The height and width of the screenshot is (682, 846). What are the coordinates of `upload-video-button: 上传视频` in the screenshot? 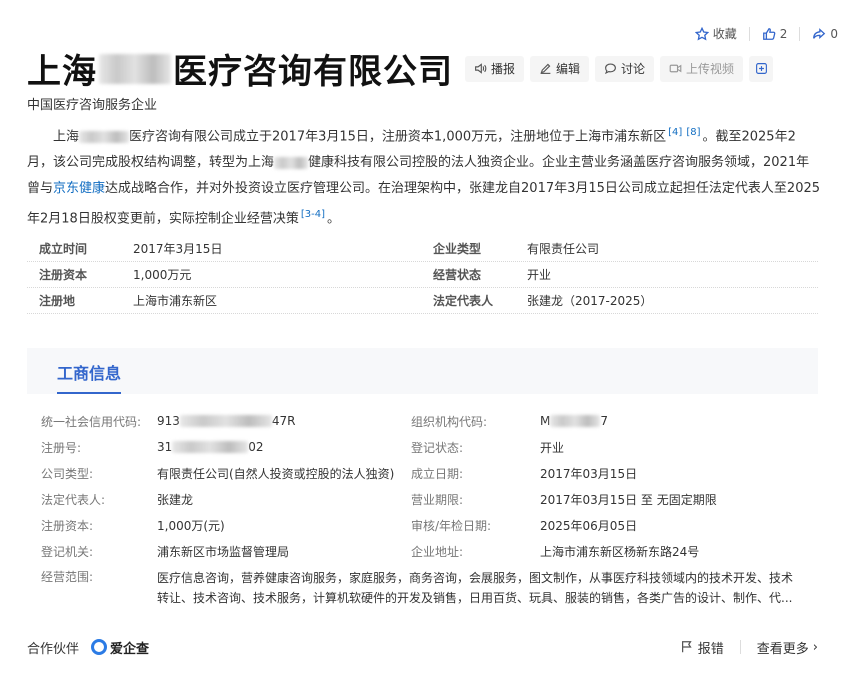 It's located at (702, 68).